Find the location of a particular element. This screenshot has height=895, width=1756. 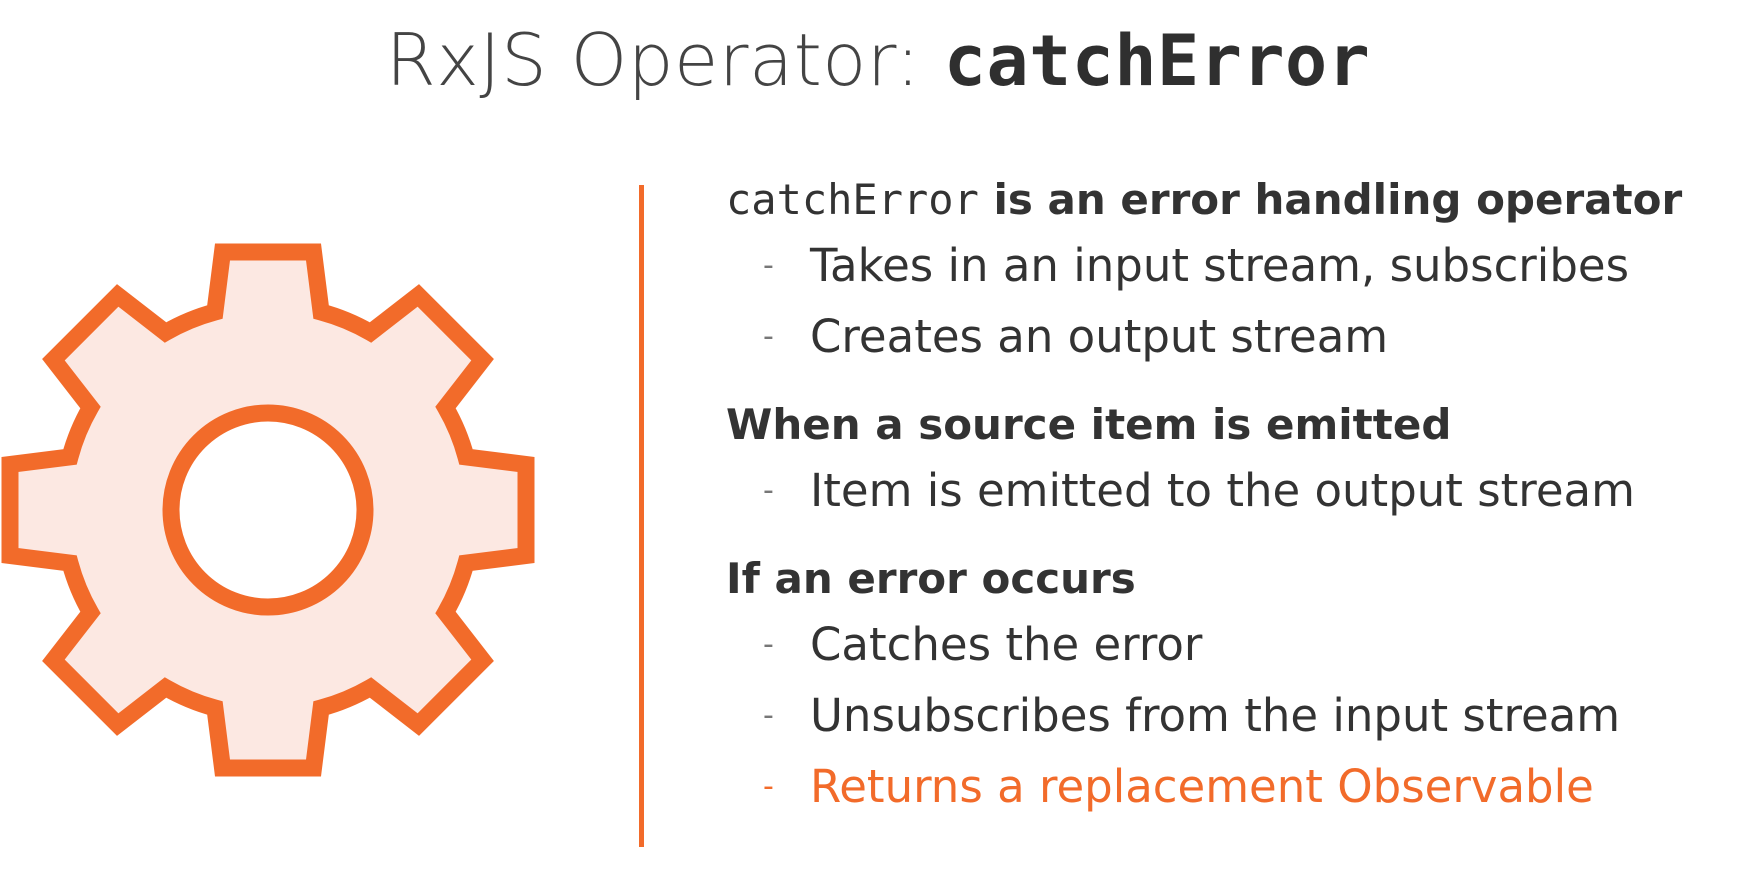

bullet-item: - Creates an output stream is located at coordinates (1238, 336).